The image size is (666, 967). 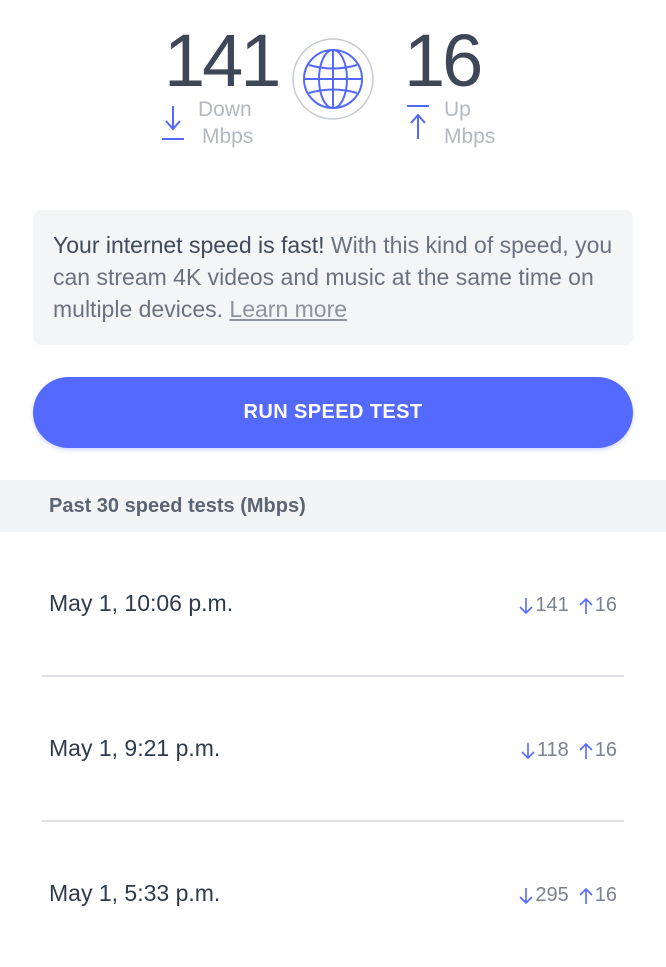 What do you see at coordinates (225, 109) in the screenshot?
I see `download-label: Down` at bounding box center [225, 109].